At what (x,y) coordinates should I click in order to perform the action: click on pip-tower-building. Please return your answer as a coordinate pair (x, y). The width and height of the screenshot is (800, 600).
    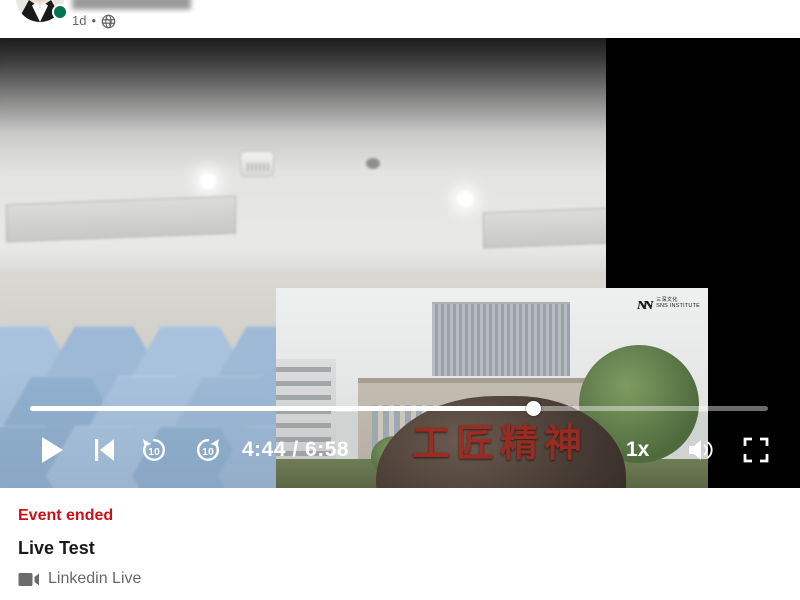
    Looking at the image, I should click on (500, 339).